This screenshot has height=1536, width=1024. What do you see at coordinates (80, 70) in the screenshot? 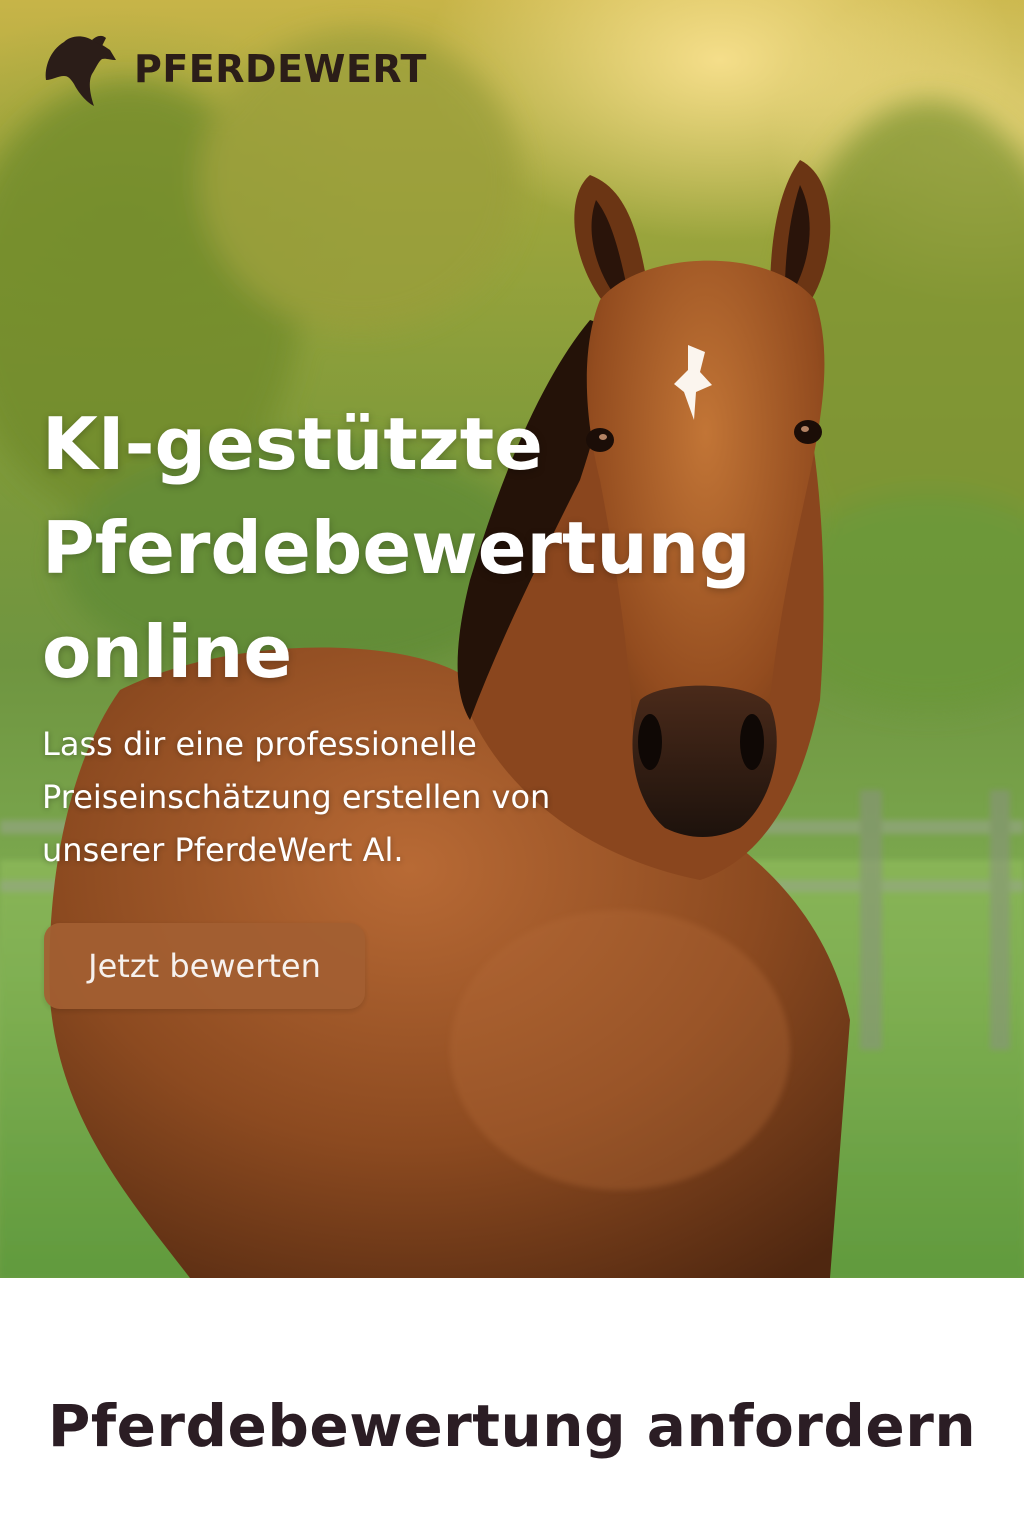
I see `horse-head-icon` at bounding box center [80, 70].